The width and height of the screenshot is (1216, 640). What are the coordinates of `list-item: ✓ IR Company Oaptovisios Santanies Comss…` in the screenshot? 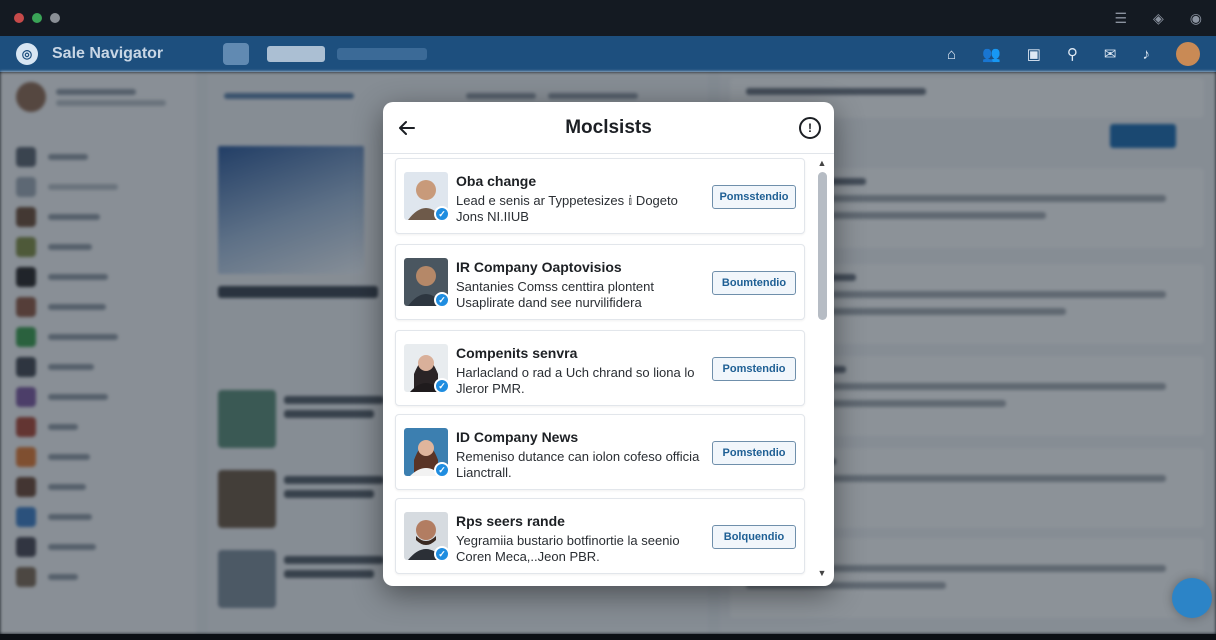 It's located at (600, 282).